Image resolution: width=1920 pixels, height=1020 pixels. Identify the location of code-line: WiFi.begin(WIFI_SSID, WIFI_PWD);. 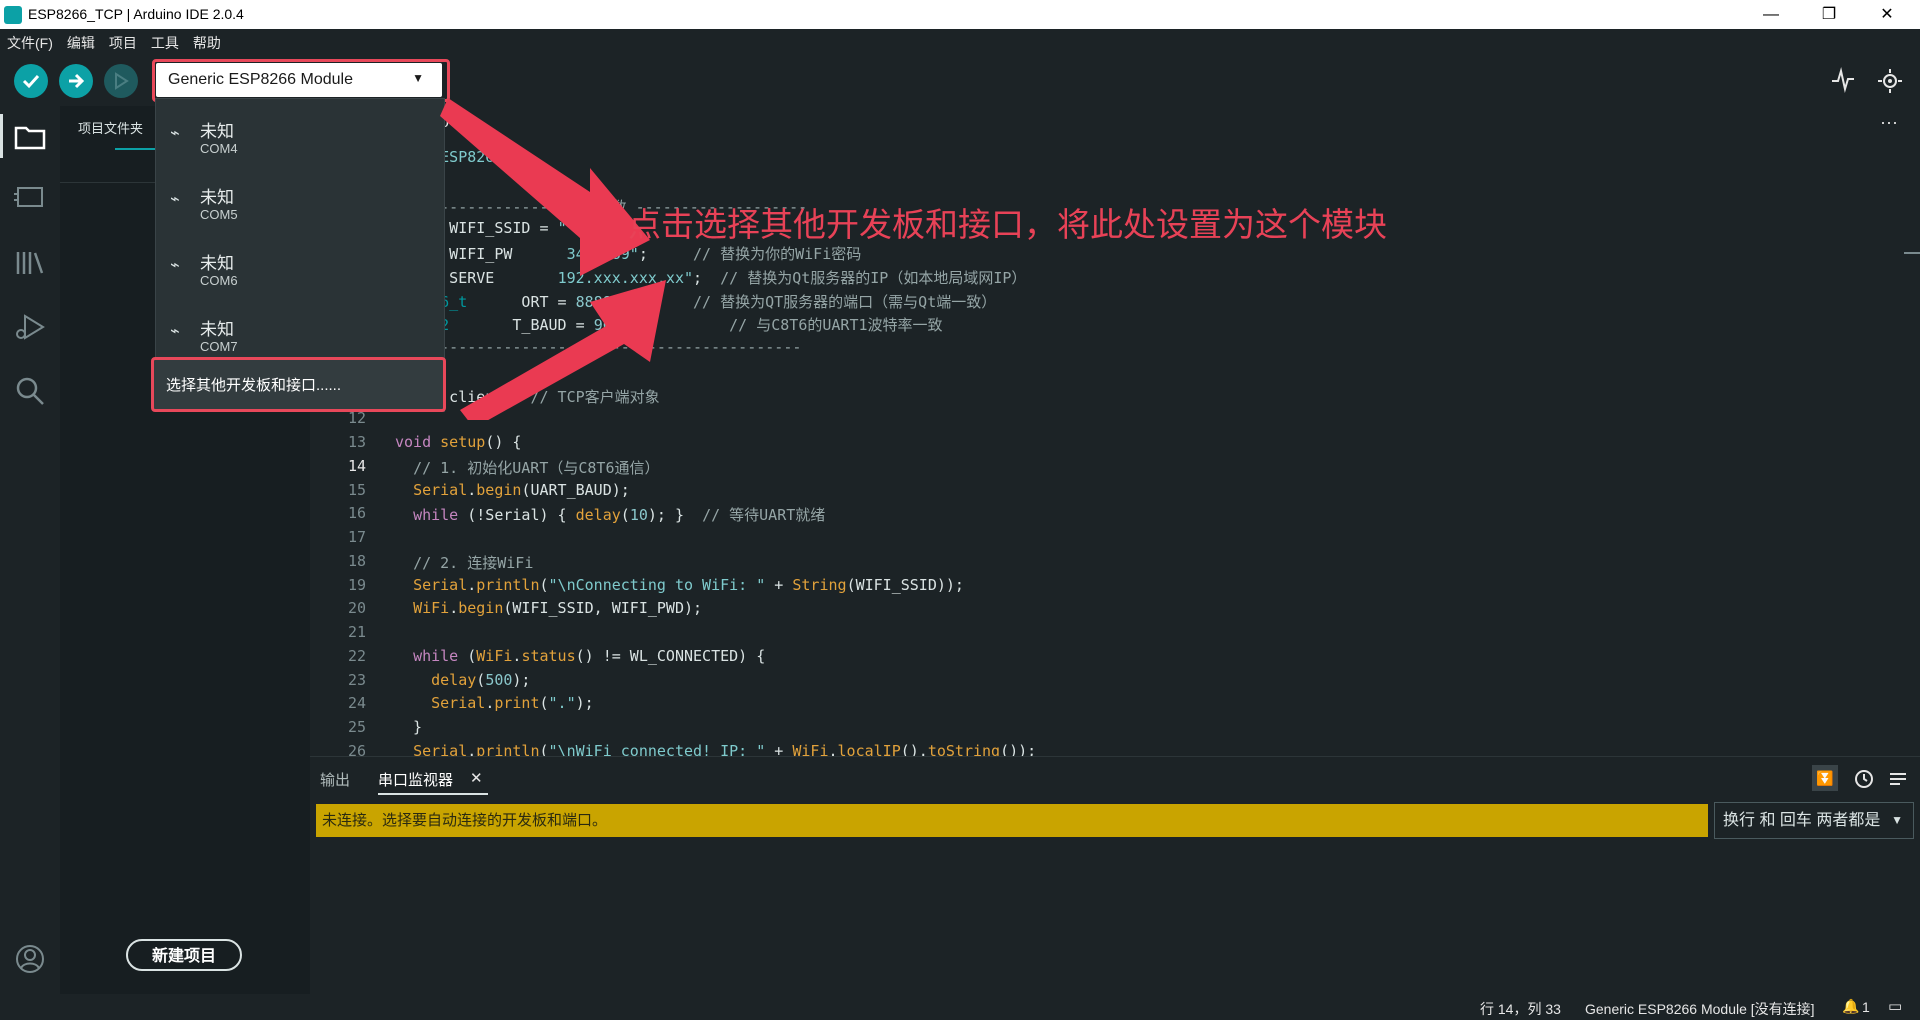
(558, 608).